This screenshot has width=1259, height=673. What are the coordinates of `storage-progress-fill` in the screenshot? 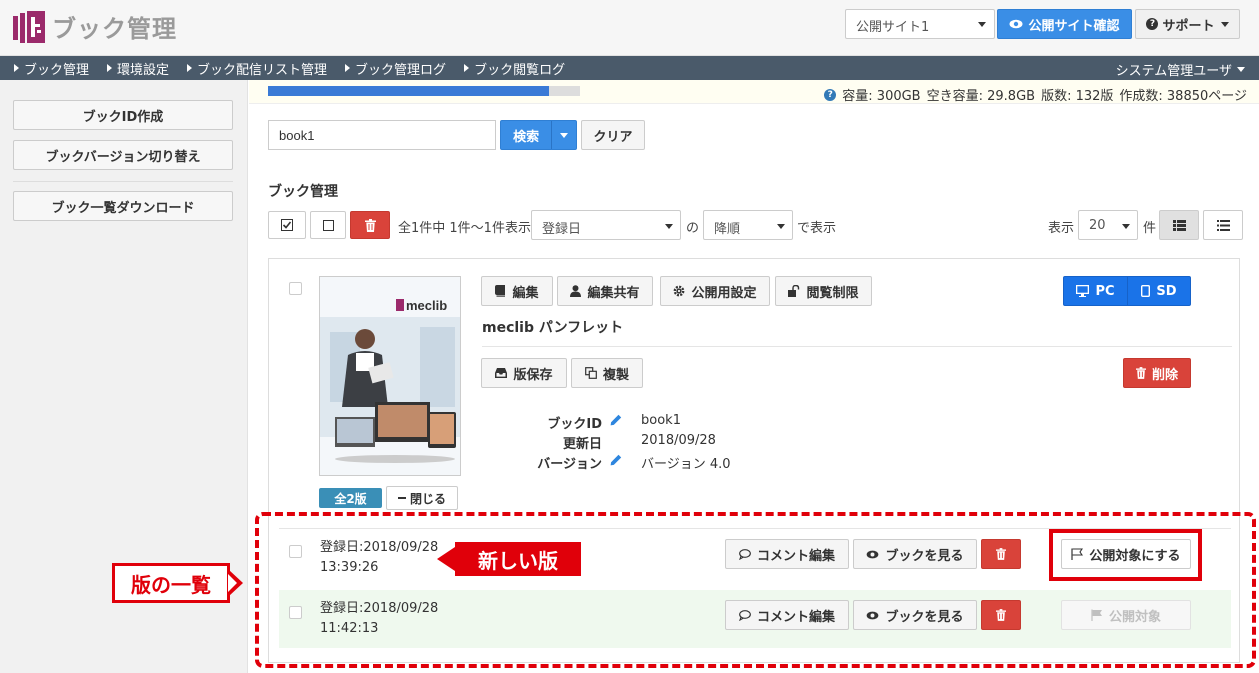 It's located at (408, 91).